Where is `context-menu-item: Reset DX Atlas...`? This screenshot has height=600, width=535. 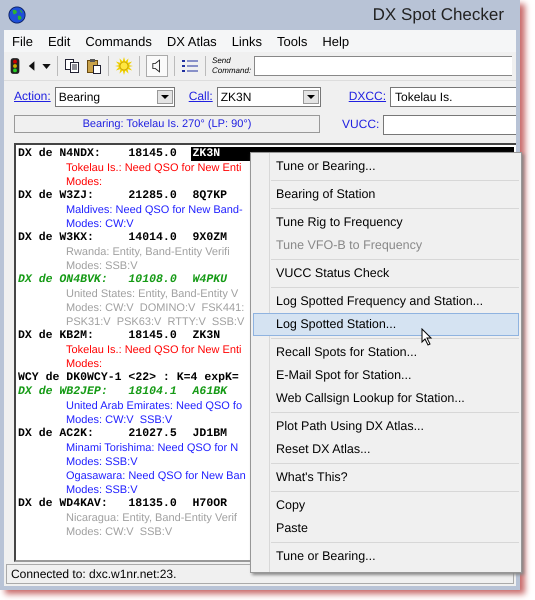
context-menu-item: Reset DX Atlas... is located at coordinates (386, 449).